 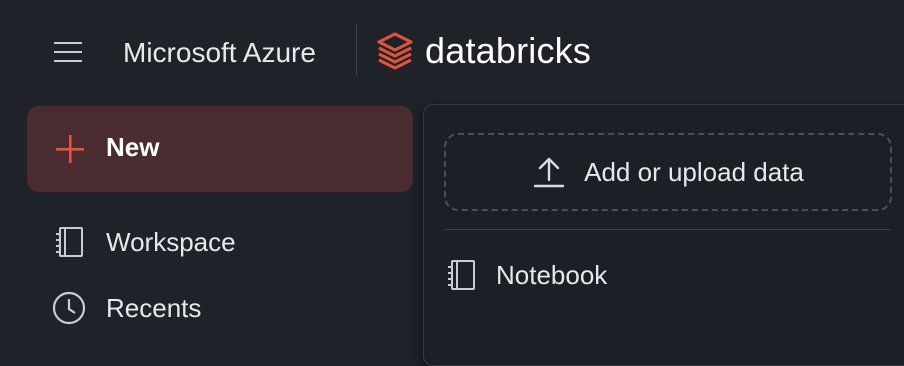 I want to click on workspace-icon, so click(x=69, y=242).